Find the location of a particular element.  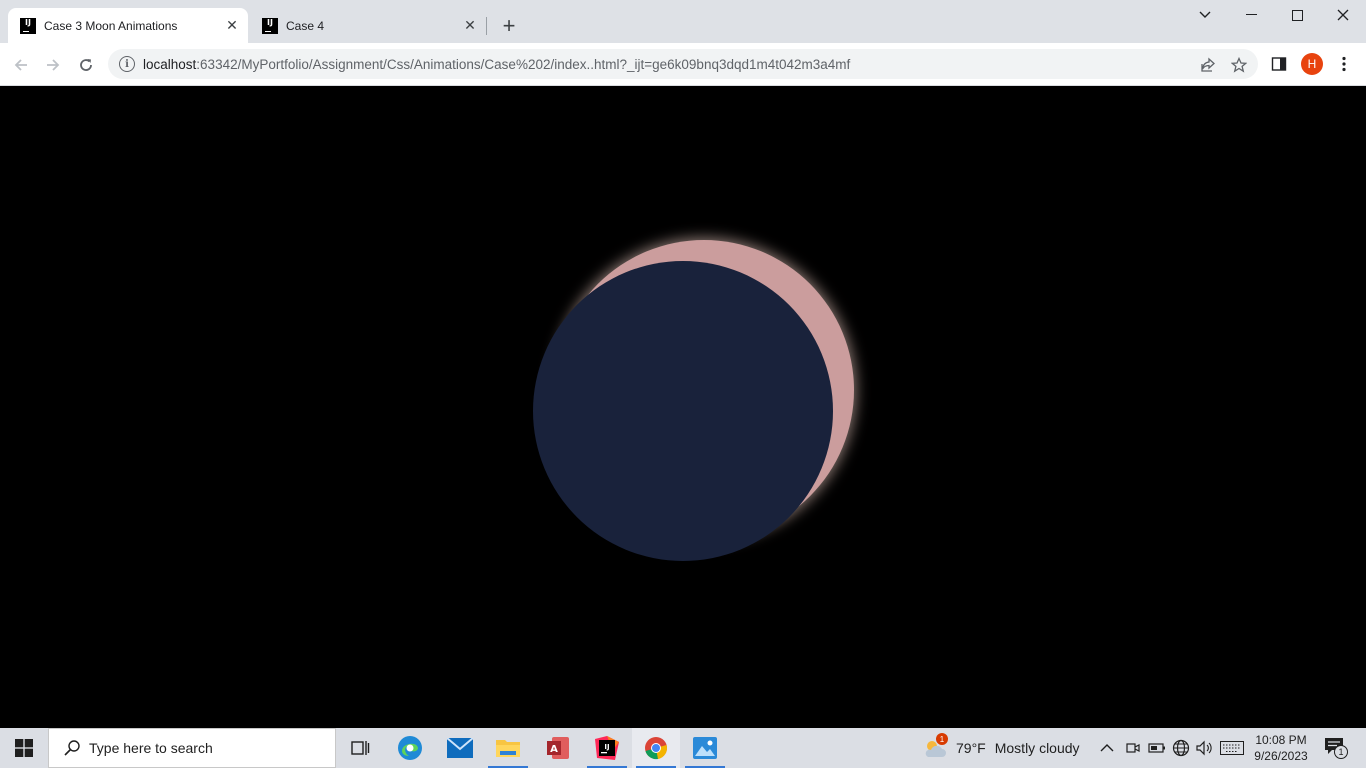

windows-start-icon is located at coordinates (24, 748).